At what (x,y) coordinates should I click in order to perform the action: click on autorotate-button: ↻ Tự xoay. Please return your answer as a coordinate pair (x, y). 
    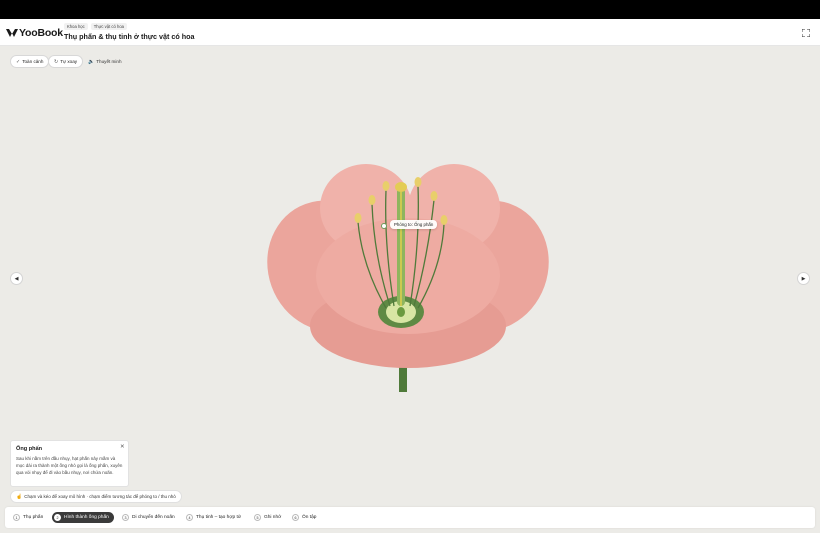
    Looking at the image, I should click on (66, 61).